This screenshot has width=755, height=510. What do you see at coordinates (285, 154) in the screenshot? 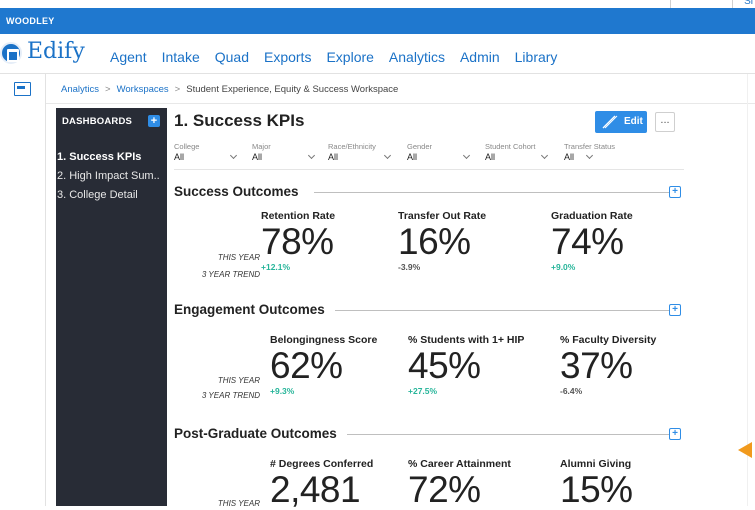
I see `filter-major: Major All` at bounding box center [285, 154].